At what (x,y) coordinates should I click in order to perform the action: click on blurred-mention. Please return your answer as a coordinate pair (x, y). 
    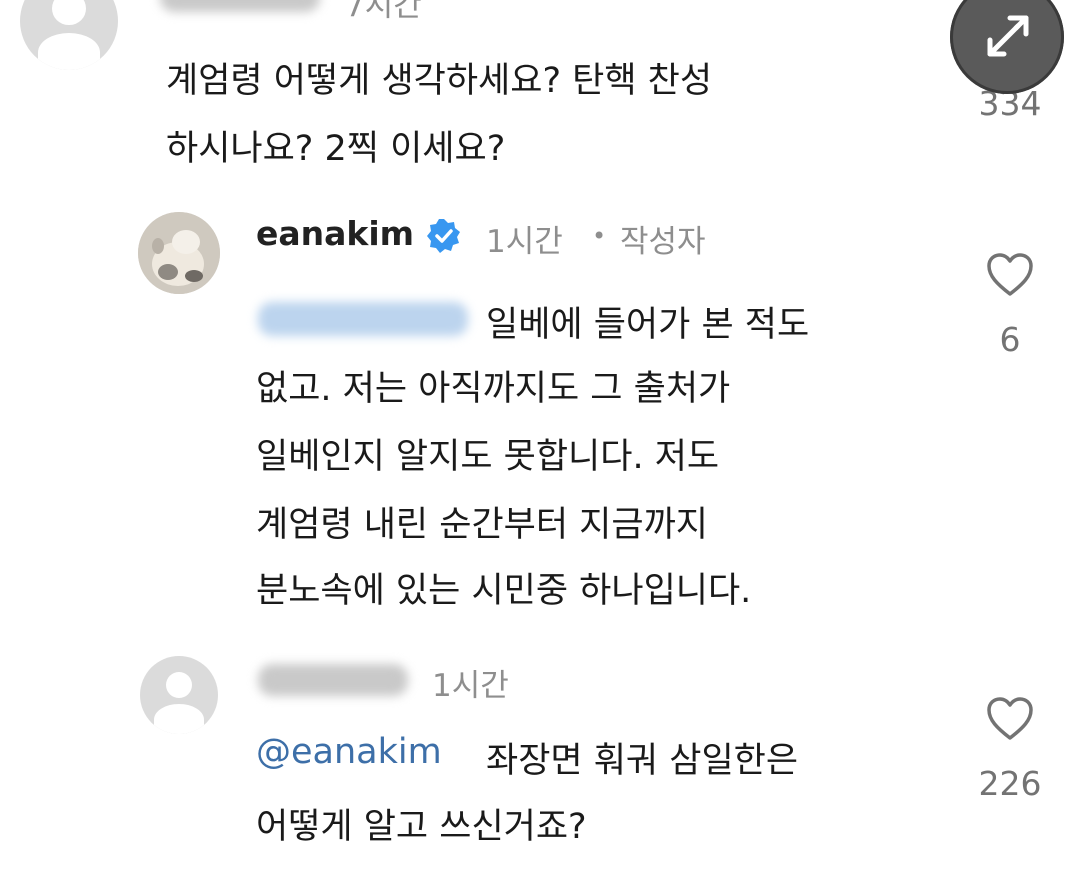
    Looking at the image, I should click on (363, 319).